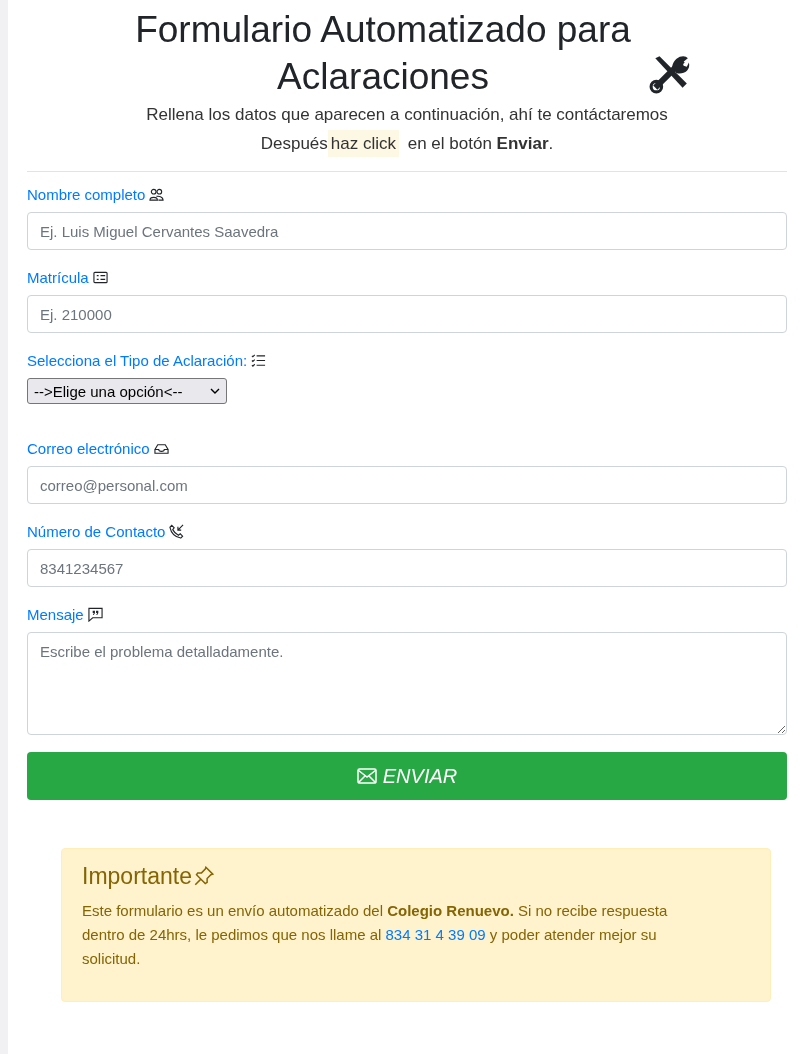 The height and width of the screenshot is (1054, 803). Describe the element at coordinates (137, 876) in the screenshot. I see `alert-heading: Importante` at that location.